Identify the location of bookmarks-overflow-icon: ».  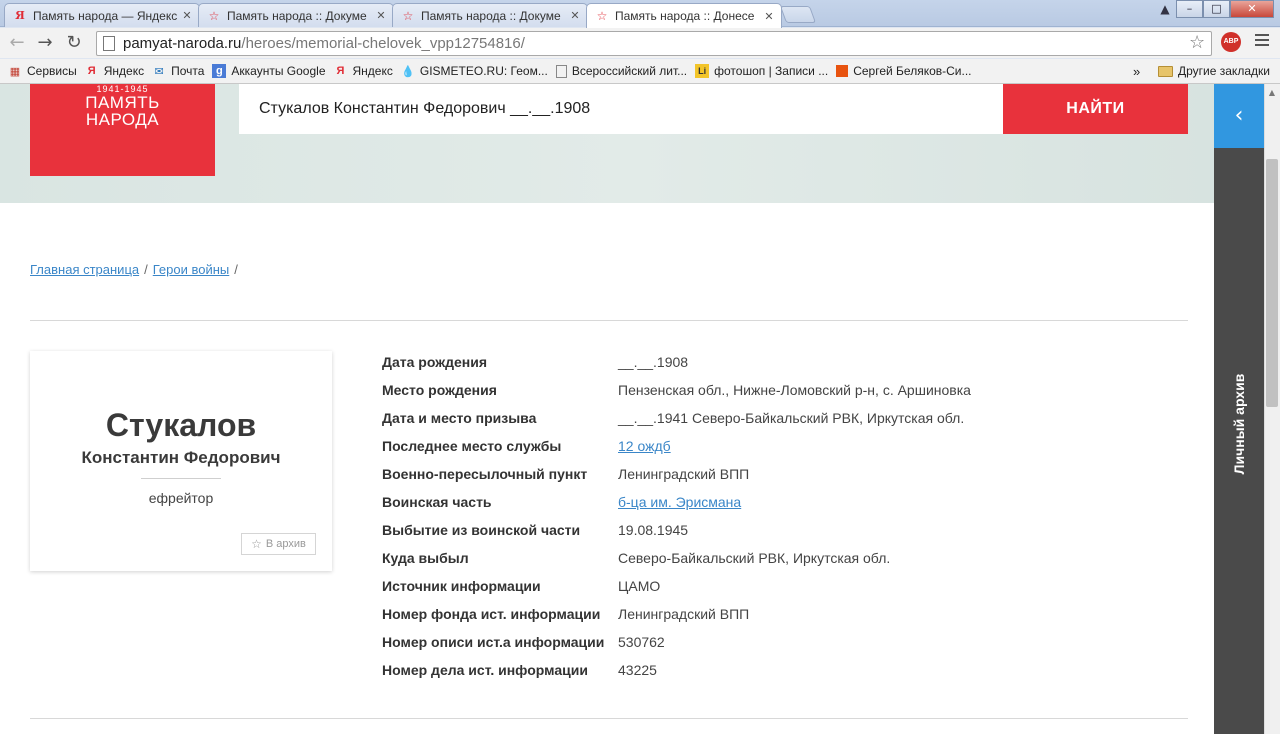
(1136, 71).